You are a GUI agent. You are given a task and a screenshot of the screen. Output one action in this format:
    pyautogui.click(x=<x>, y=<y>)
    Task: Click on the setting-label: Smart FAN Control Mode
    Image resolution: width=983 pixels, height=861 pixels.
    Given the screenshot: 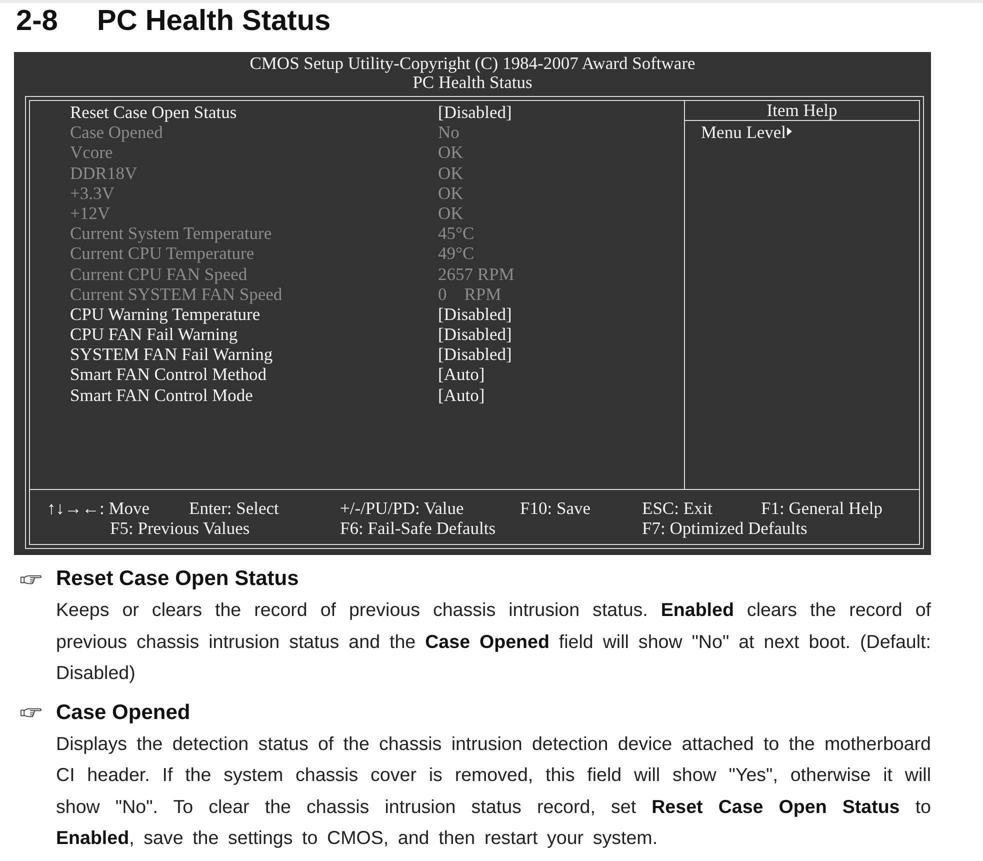 What is the action you would take?
    pyautogui.click(x=161, y=394)
    